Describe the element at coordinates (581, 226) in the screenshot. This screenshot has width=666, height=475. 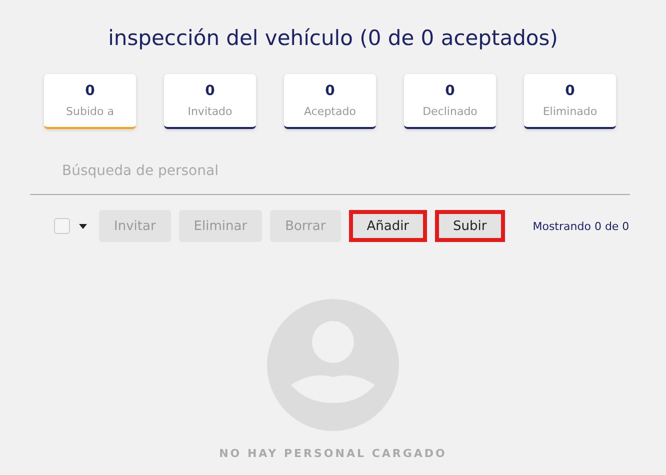
I see `showing-count: Mostrando 0 de 0` at that location.